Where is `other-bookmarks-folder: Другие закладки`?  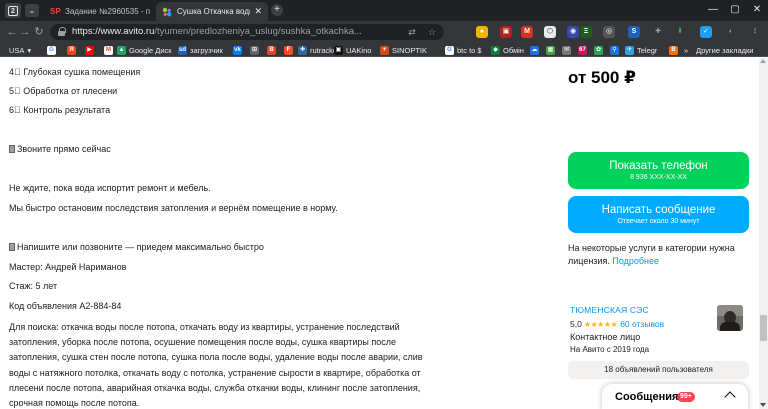
other-bookmarks-folder: Другие закладки is located at coordinates (724, 50).